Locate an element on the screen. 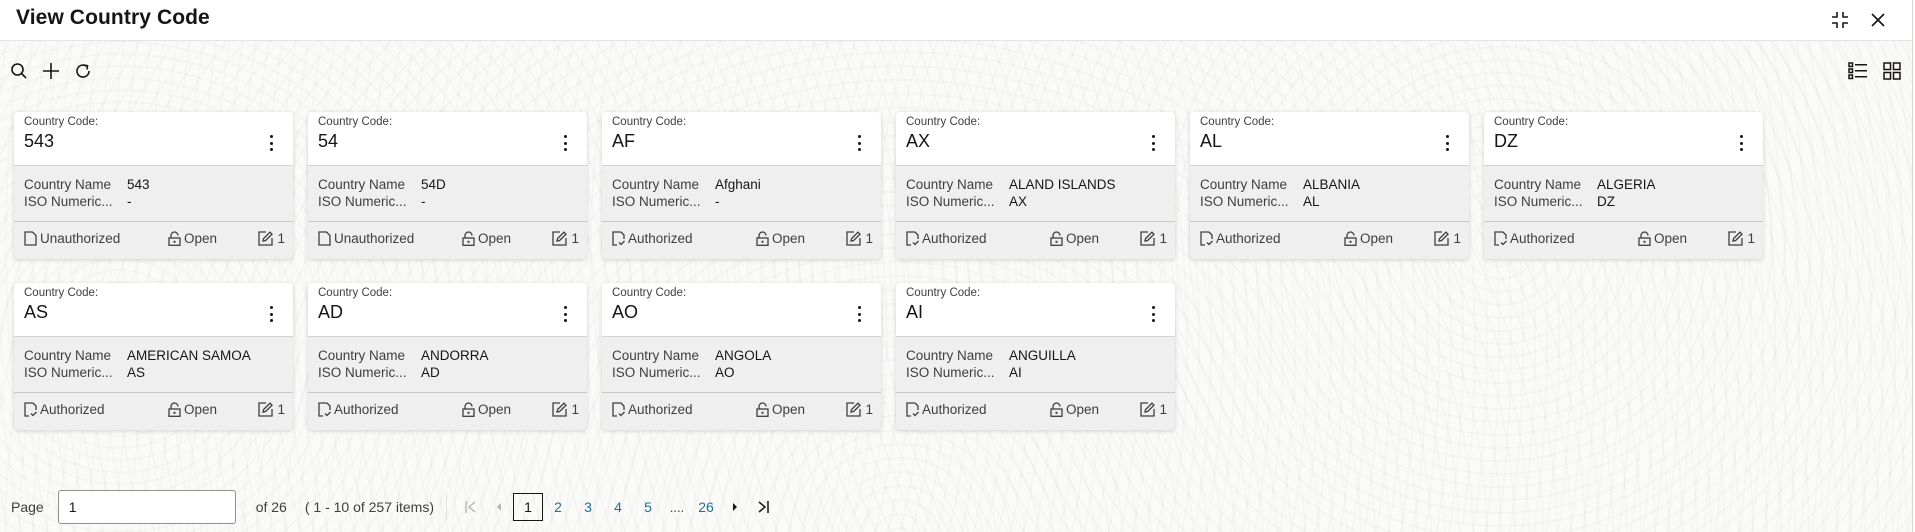 Image resolution: width=1915 pixels, height=532 pixels. compress-icon is located at coordinates (1840, 20).